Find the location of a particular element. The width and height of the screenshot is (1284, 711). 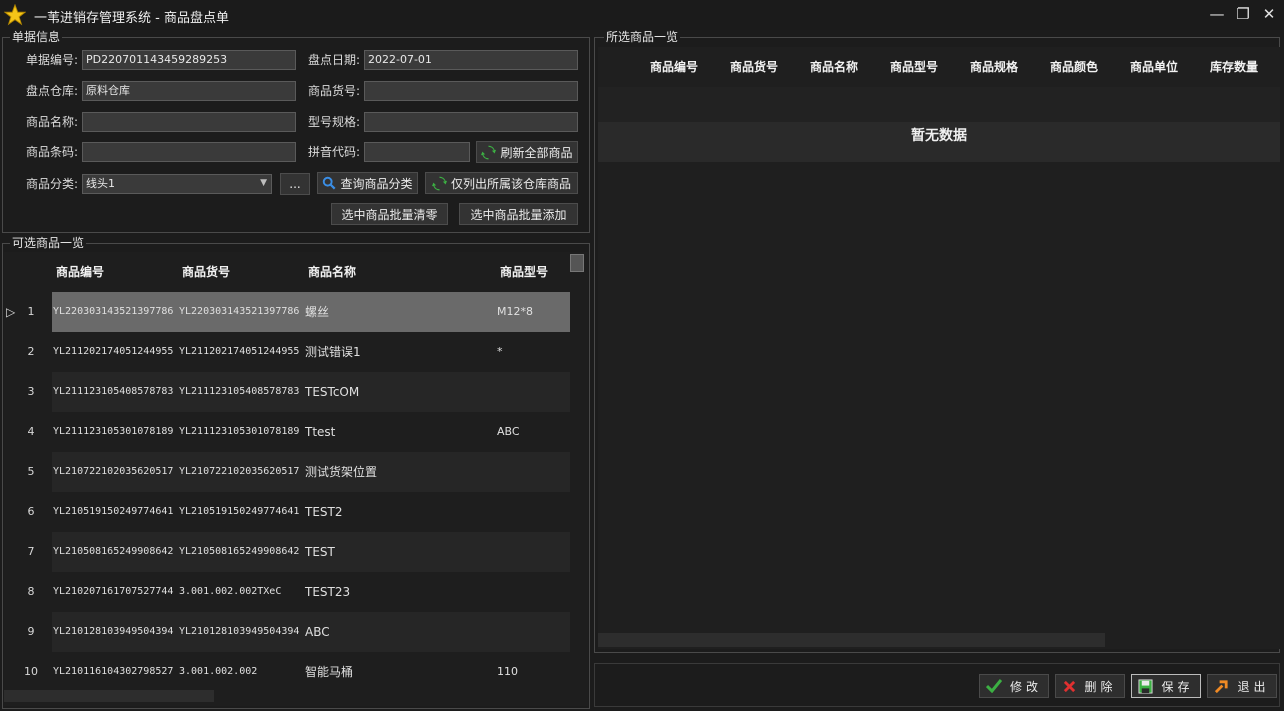

edit-button: 修改 is located at coordinates (1014, 686).